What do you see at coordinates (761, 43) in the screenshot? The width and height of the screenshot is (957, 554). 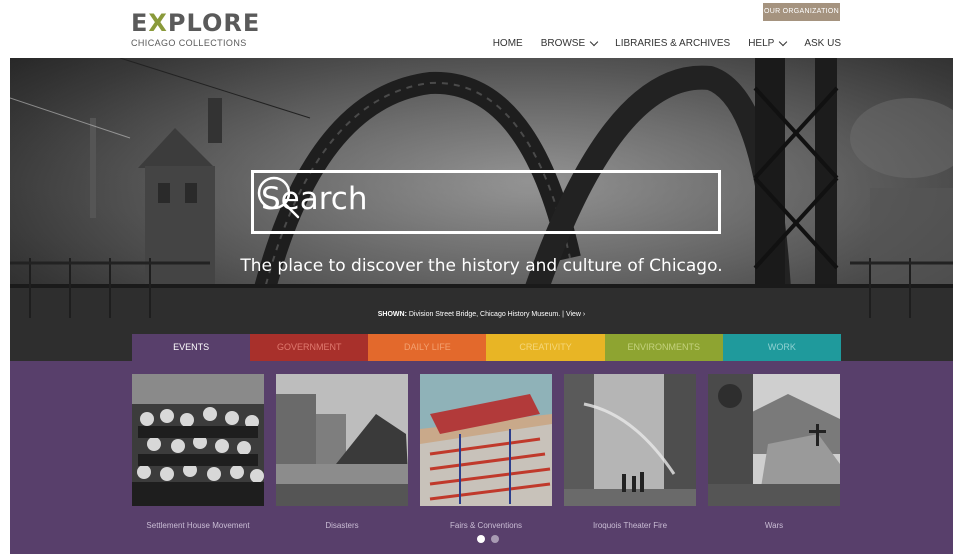 I see `nav-help-label: HELP` at bounding box center [761, 43].